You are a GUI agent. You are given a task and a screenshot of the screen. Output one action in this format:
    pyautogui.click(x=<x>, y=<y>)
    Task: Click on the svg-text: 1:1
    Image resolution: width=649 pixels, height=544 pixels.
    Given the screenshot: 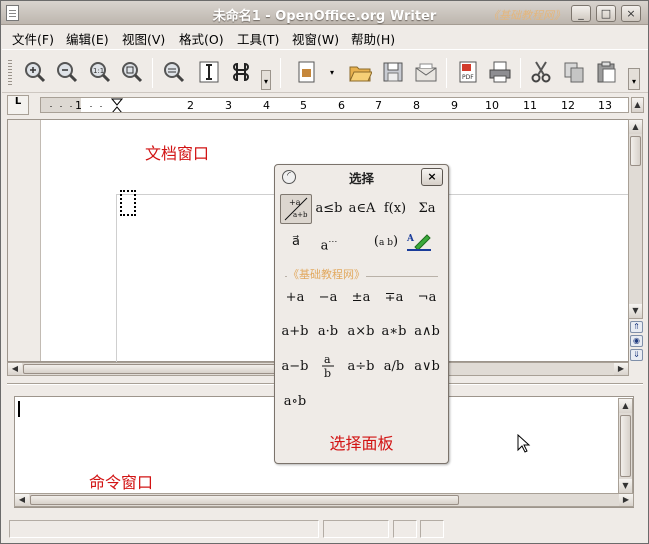 What is the action you would take?
    pyautogui.click(x=98, y=71)
    